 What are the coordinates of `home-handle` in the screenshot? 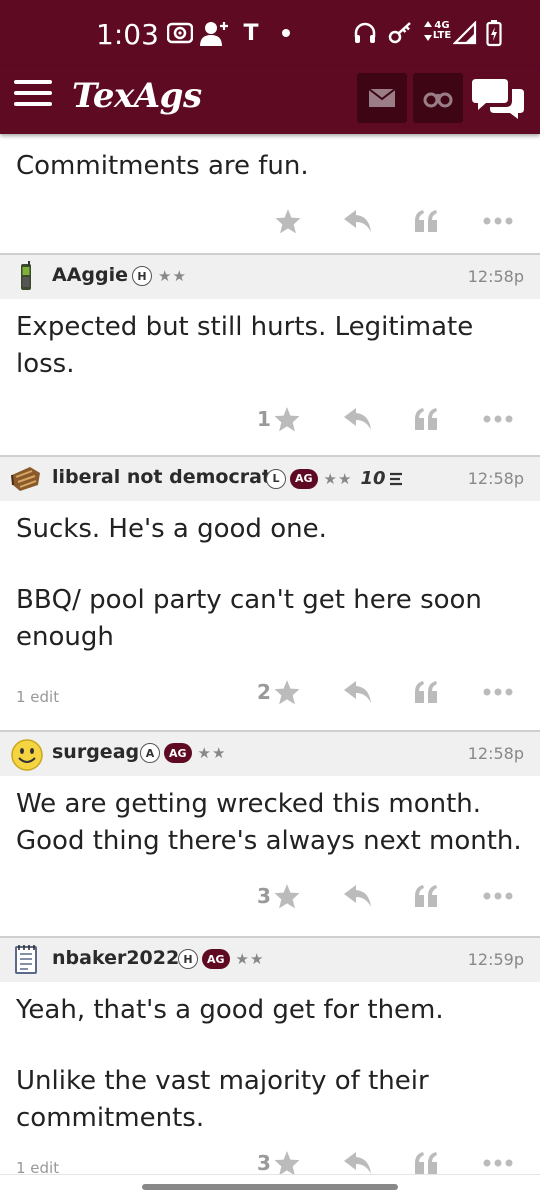 It's located at (270, 1187).